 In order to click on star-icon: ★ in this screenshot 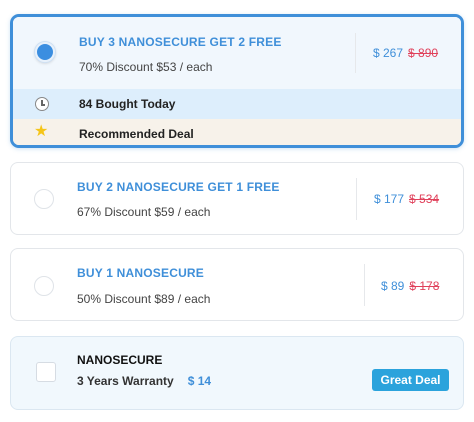, I will do `click(41, 131)`.